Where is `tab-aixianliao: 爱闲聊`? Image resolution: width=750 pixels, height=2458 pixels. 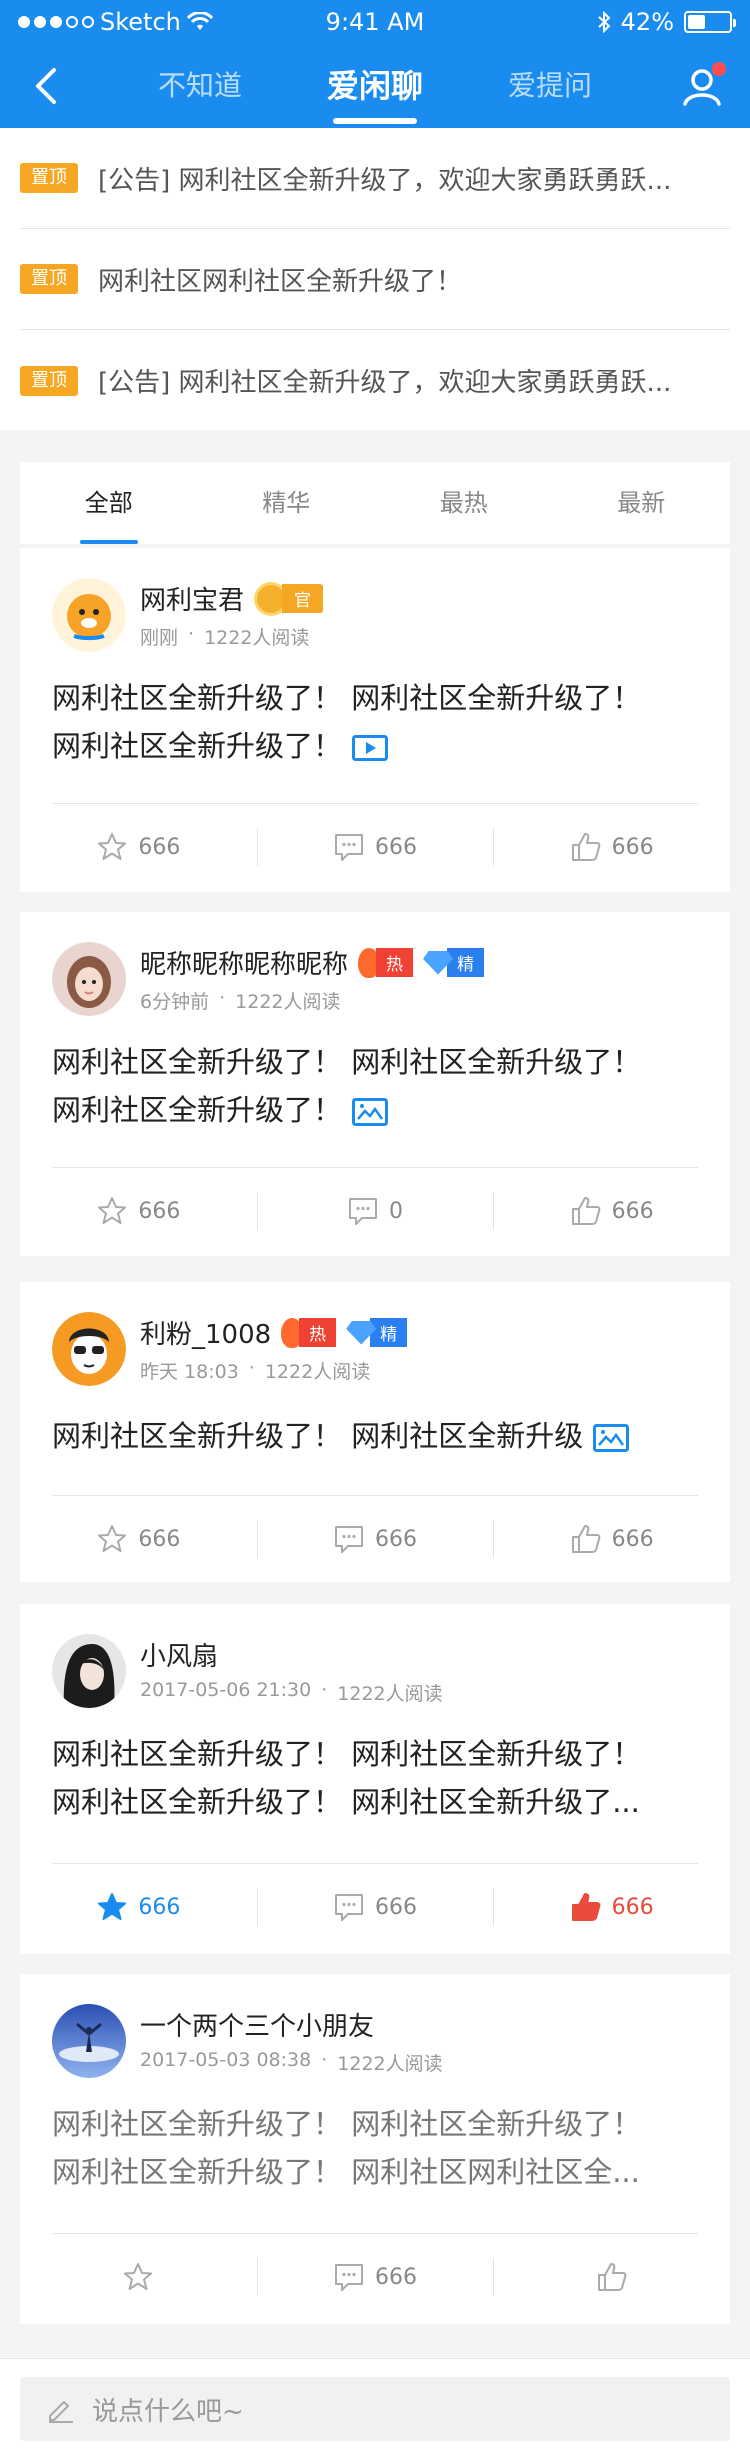 tab-aixianliao: 爱闲聊 is located at coordinates (375, 86).